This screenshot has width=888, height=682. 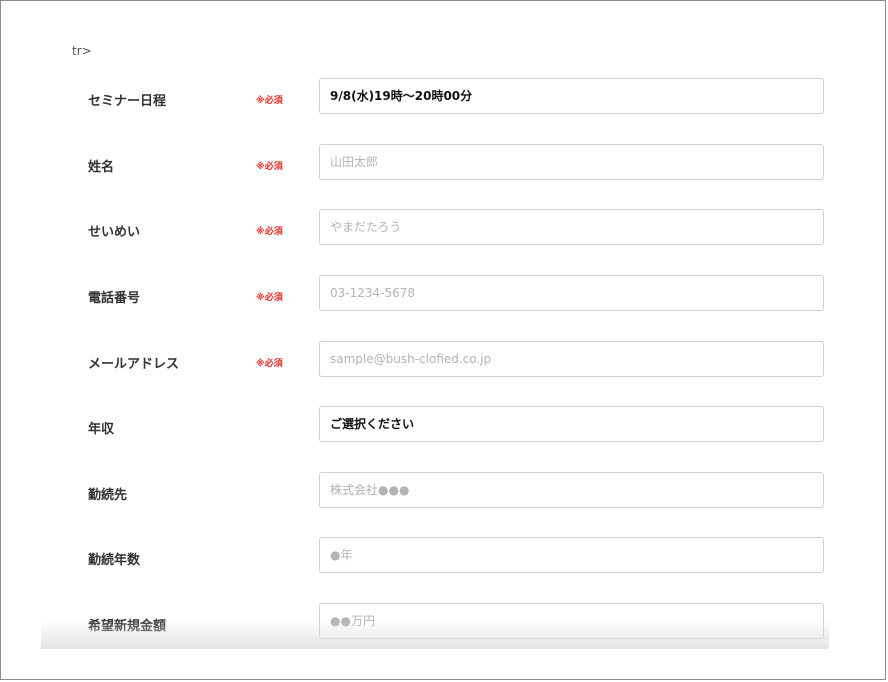 I want to click on desired-amount-input, so click(x=571, y=621).